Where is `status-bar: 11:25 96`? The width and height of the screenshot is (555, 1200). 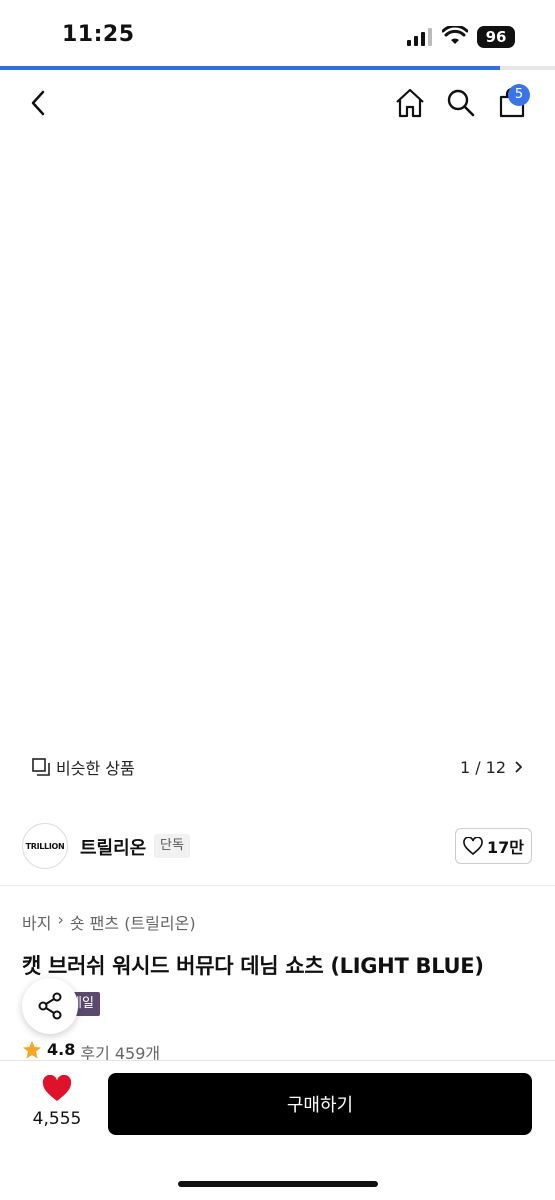 status-bar: 11:25 96 is located at coordinates (277, 33).